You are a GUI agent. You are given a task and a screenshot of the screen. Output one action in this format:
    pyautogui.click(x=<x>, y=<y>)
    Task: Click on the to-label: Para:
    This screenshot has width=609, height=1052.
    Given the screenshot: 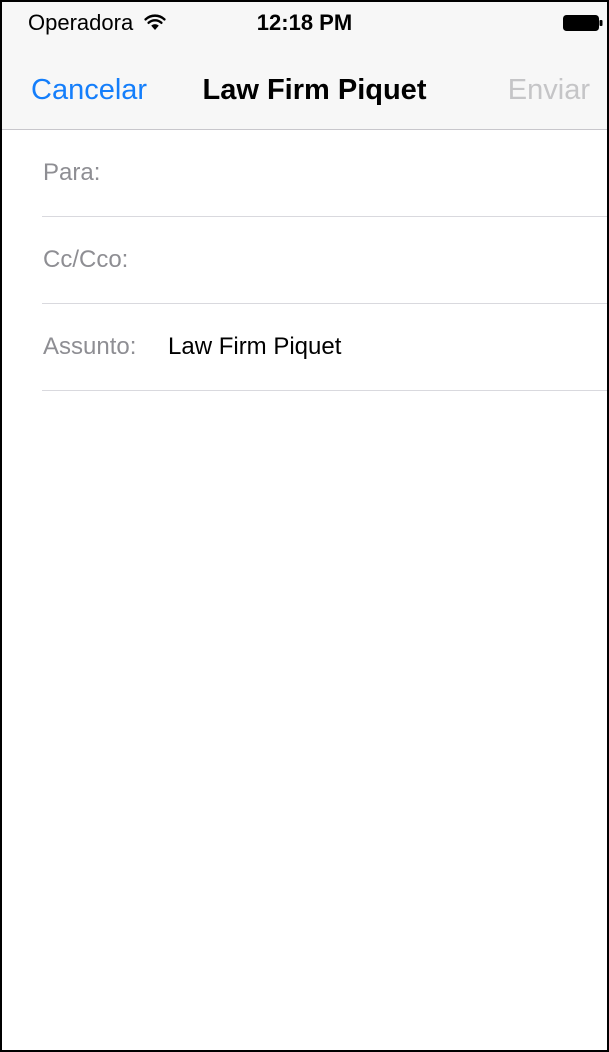 What is the action you would take?
    pyautogui.click(x=72, y=172)
    